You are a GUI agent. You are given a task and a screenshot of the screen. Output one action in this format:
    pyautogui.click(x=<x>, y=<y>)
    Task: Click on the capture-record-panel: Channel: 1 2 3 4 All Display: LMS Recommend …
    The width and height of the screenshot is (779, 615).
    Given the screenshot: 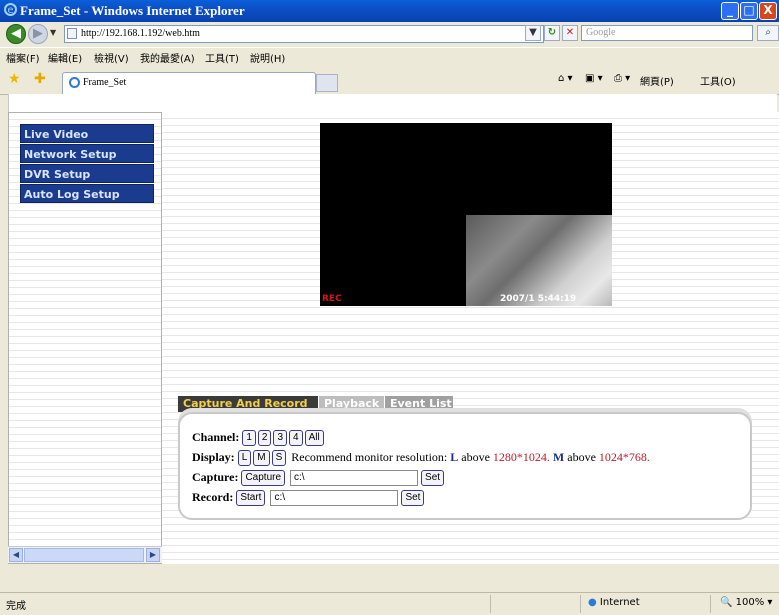 What is the action you would take?
    pyautogui.click(x=465, y=466)
    